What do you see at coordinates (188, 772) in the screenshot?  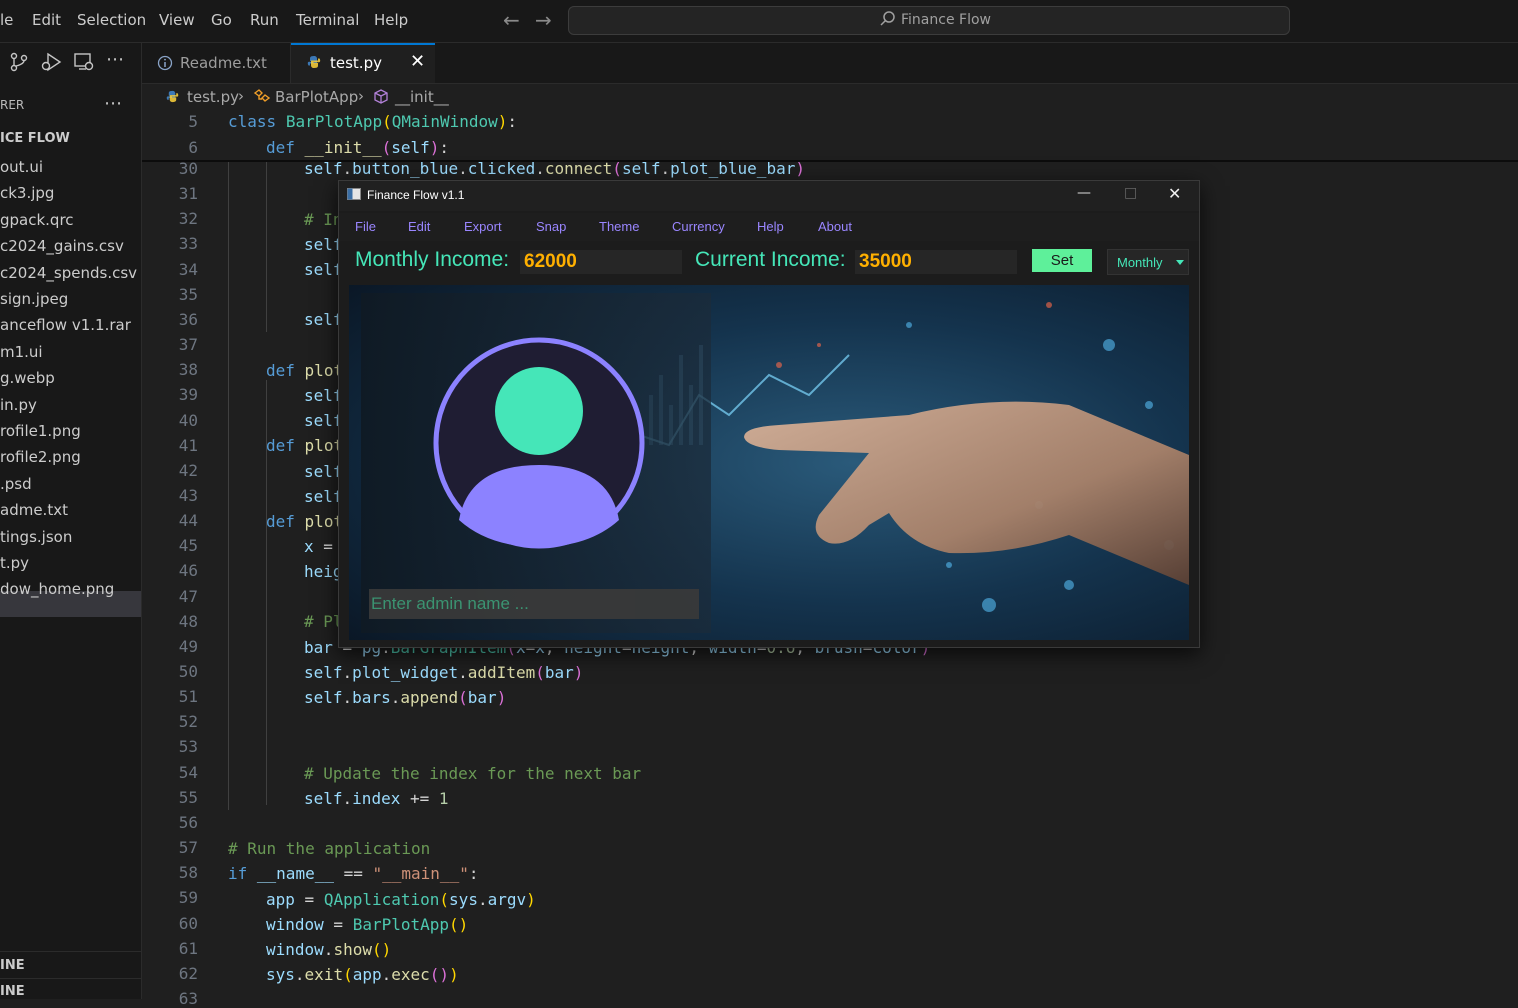 I see `line-number: 54` at bounding box center [188, 772].